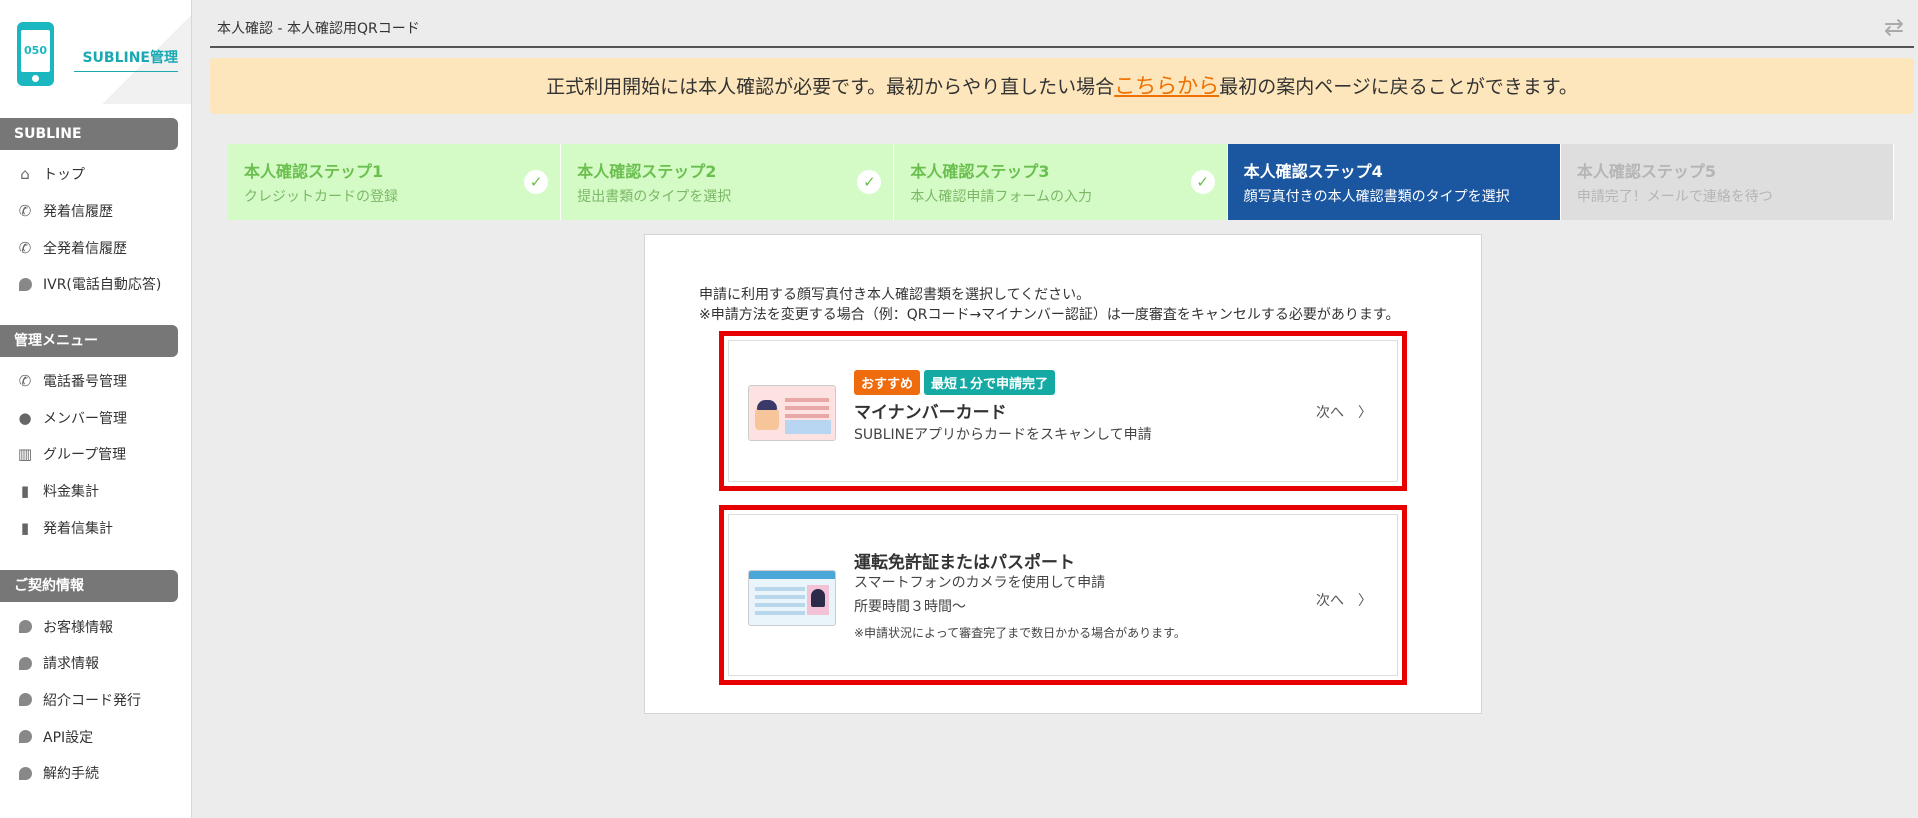 This screenshot has width=1918, height=818. Describe the element at coordinates (25, 174) in the screenshot. I see `home-icon: ⌂` at that location.